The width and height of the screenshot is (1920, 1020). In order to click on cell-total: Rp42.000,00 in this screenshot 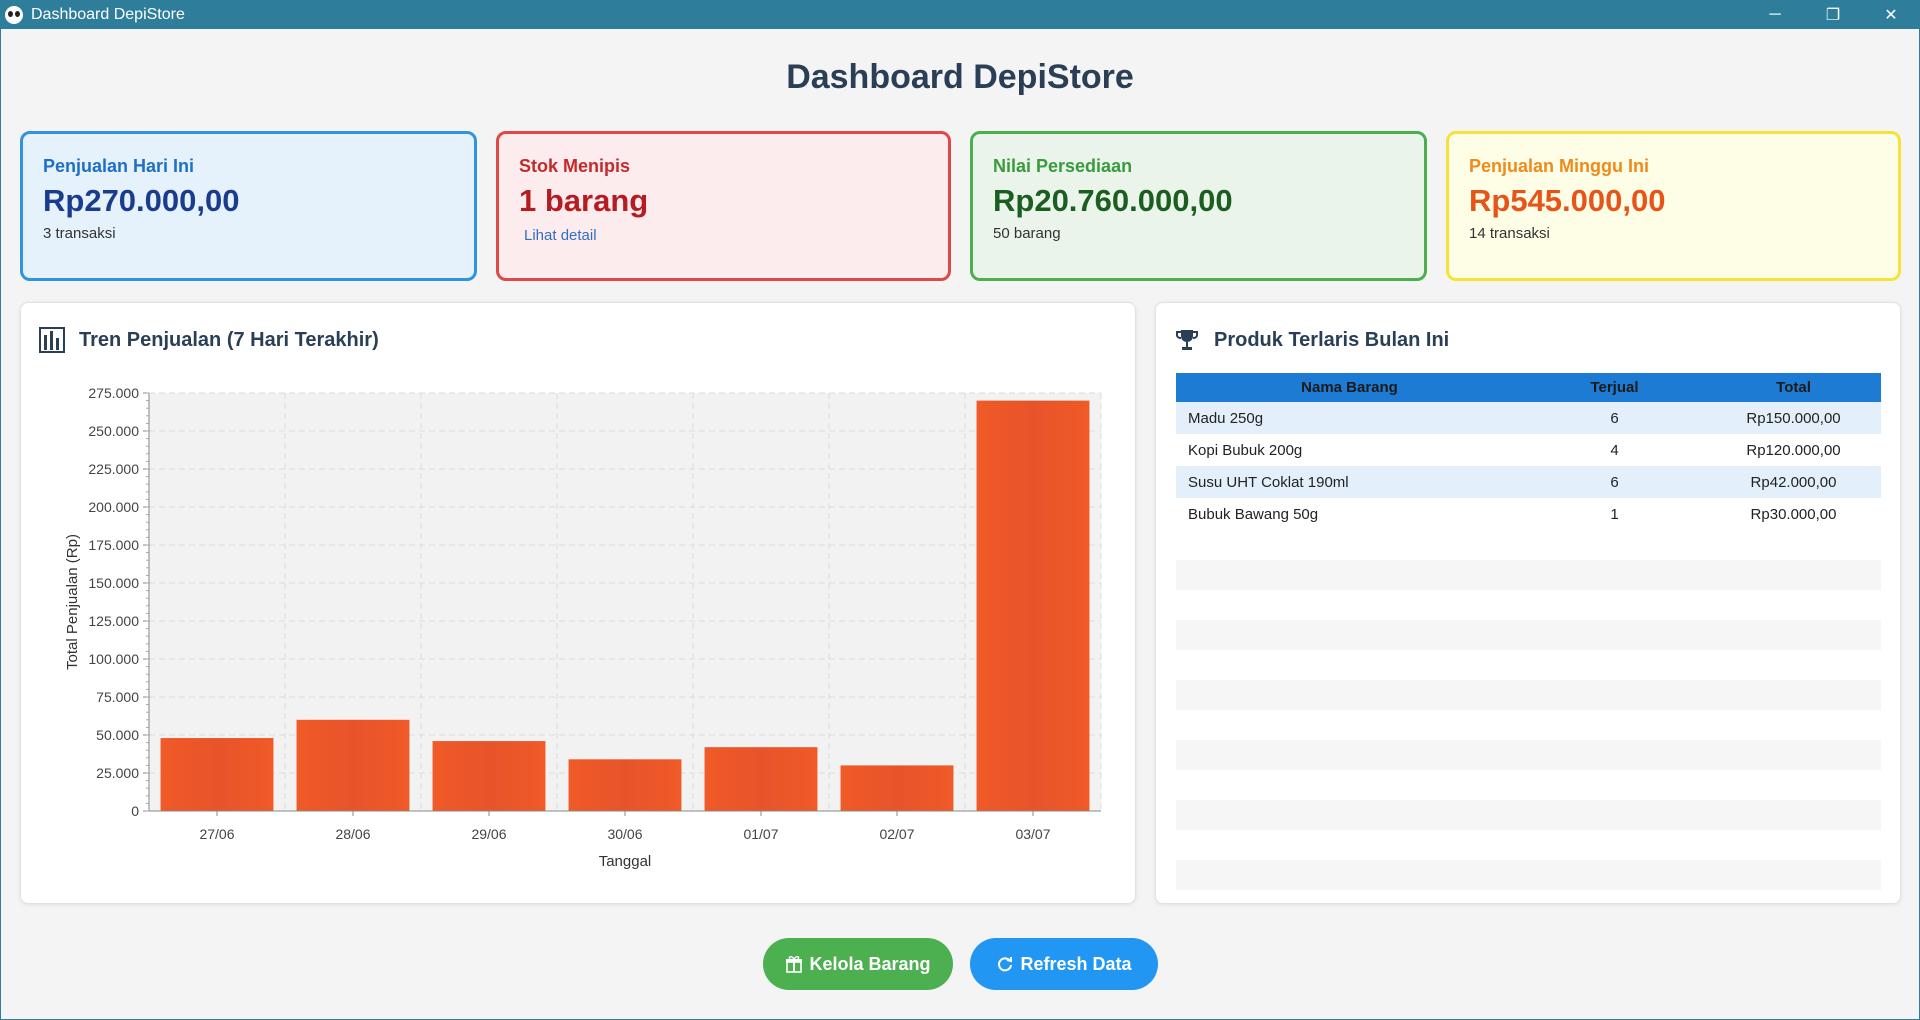, I will do `click(1793, 482)`.